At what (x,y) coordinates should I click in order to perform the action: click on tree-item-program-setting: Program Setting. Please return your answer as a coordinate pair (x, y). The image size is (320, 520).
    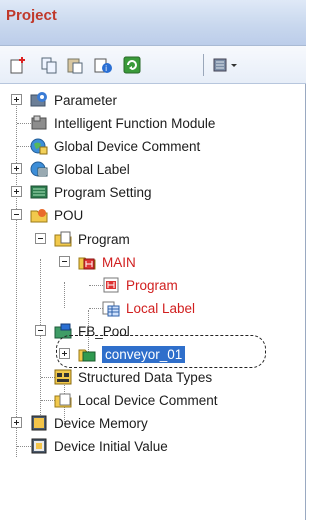
    Looking at the image, I should click on (91, 192).